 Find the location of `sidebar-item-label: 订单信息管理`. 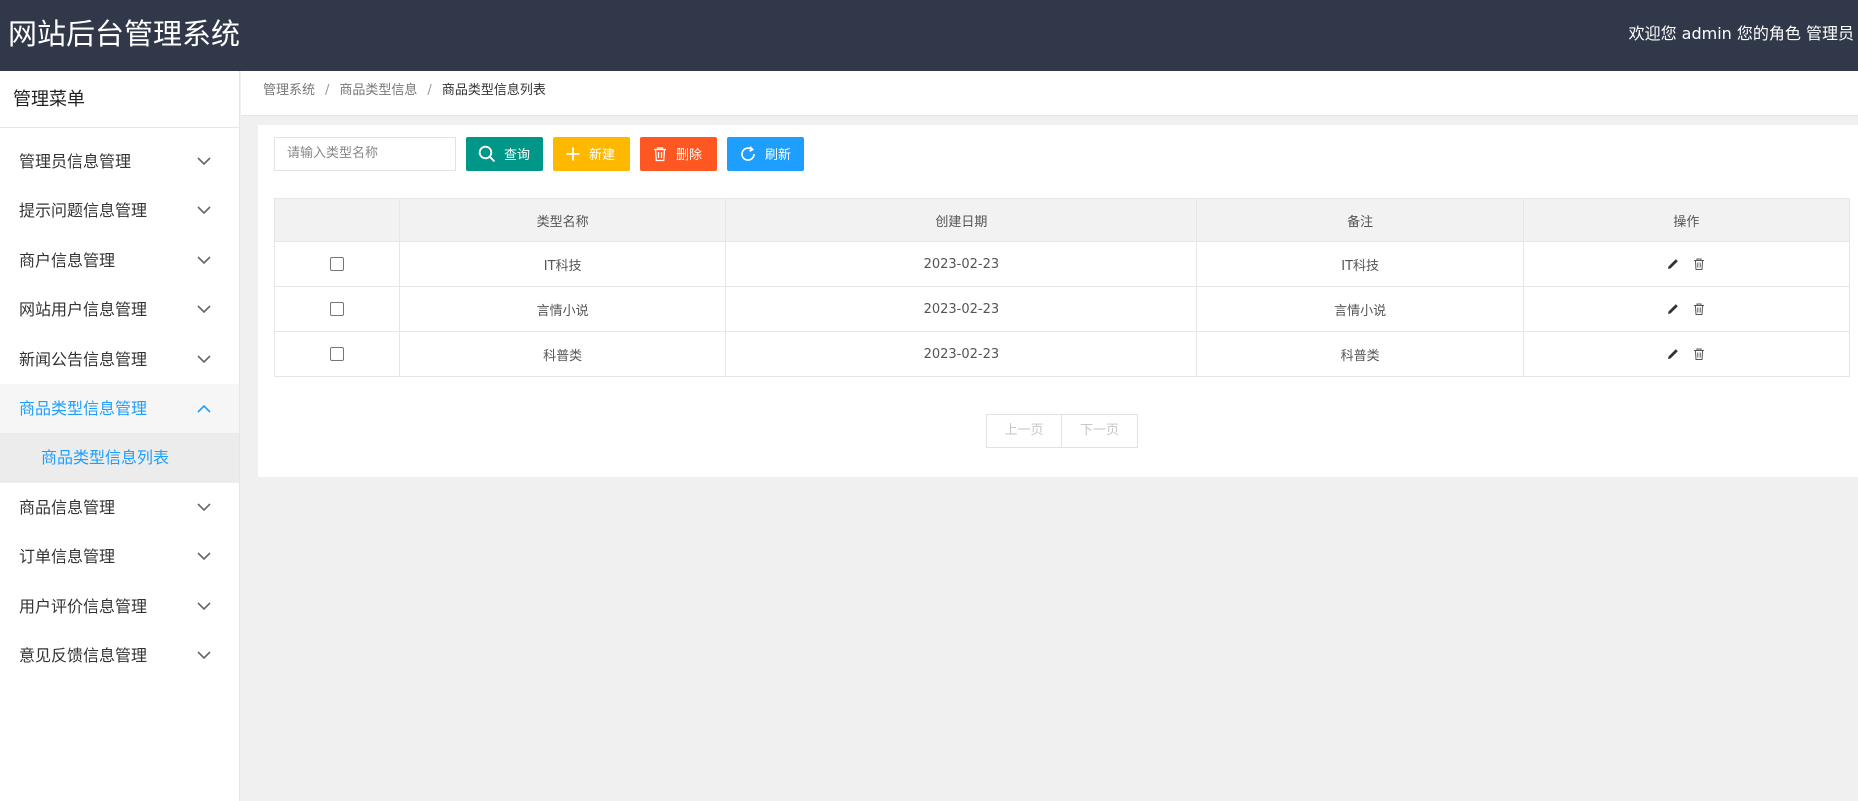

sidebar-item-label: 订单信息管理 is located at coordinates (67, 557).